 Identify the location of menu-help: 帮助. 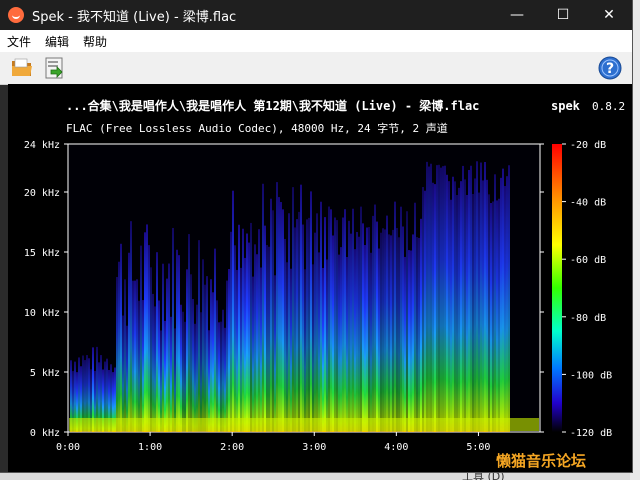
(95, 41).